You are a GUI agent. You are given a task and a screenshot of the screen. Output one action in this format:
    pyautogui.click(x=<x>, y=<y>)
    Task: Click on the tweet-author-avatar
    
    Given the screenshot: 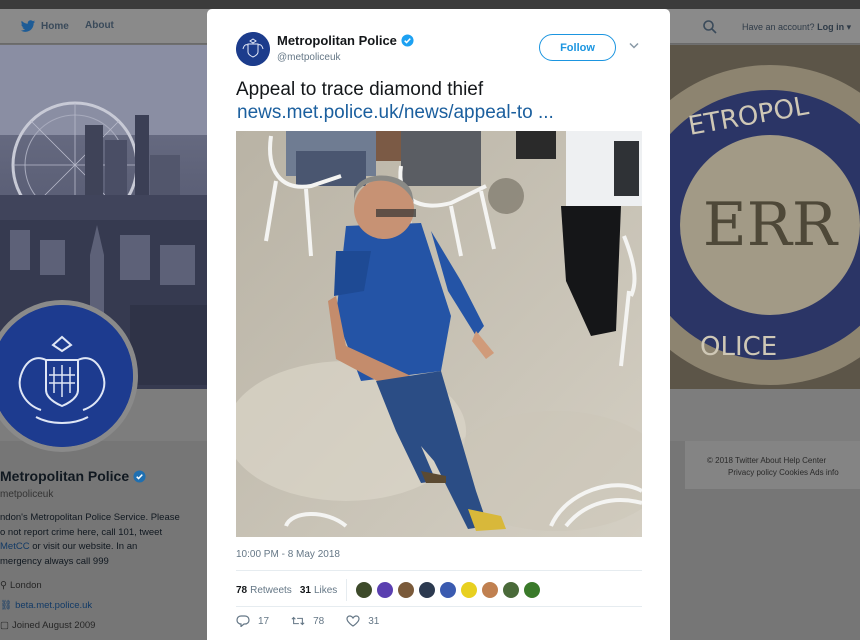 What is the action you would take?
    pyautogui.click(x=253, y=49)
    